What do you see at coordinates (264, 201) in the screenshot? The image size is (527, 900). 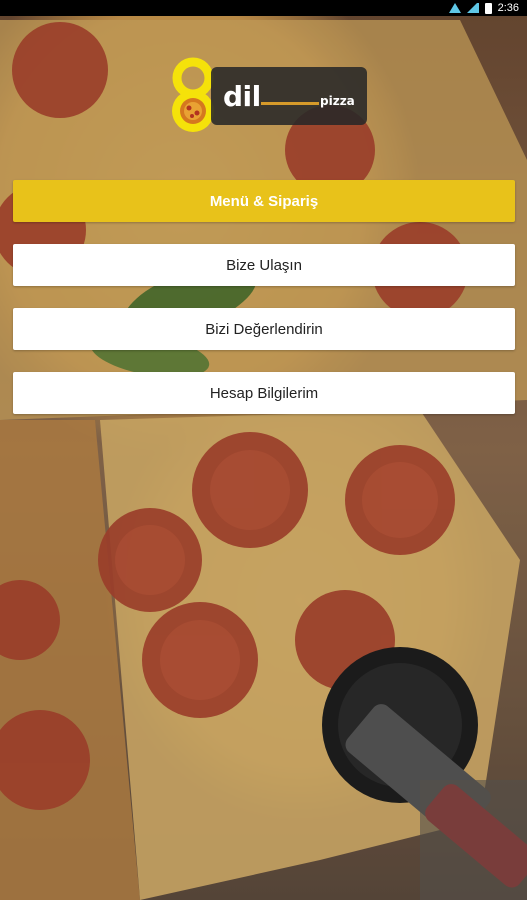 I see `menu-order-button: Menü & Sipariş` at bounding box center [264, 201].